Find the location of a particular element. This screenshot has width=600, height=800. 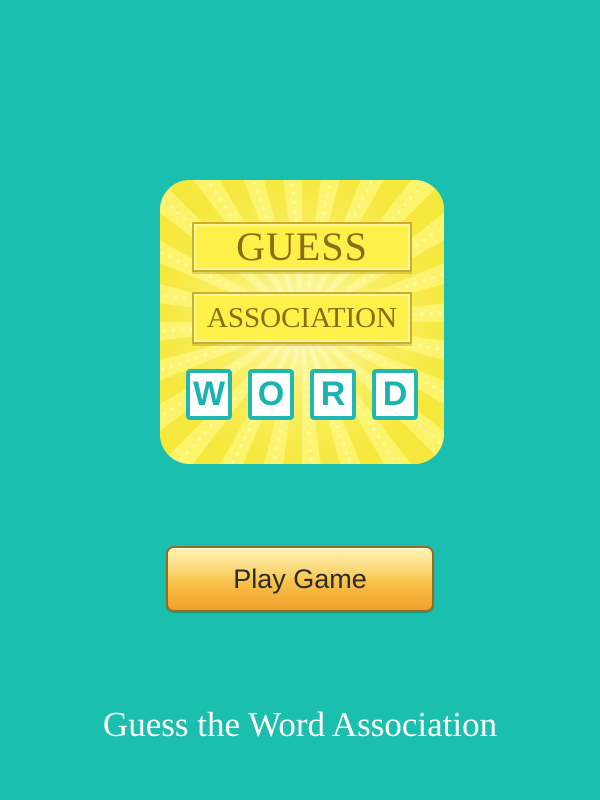

logo-title-guess: GUESS is located at coordinates (302, 247).